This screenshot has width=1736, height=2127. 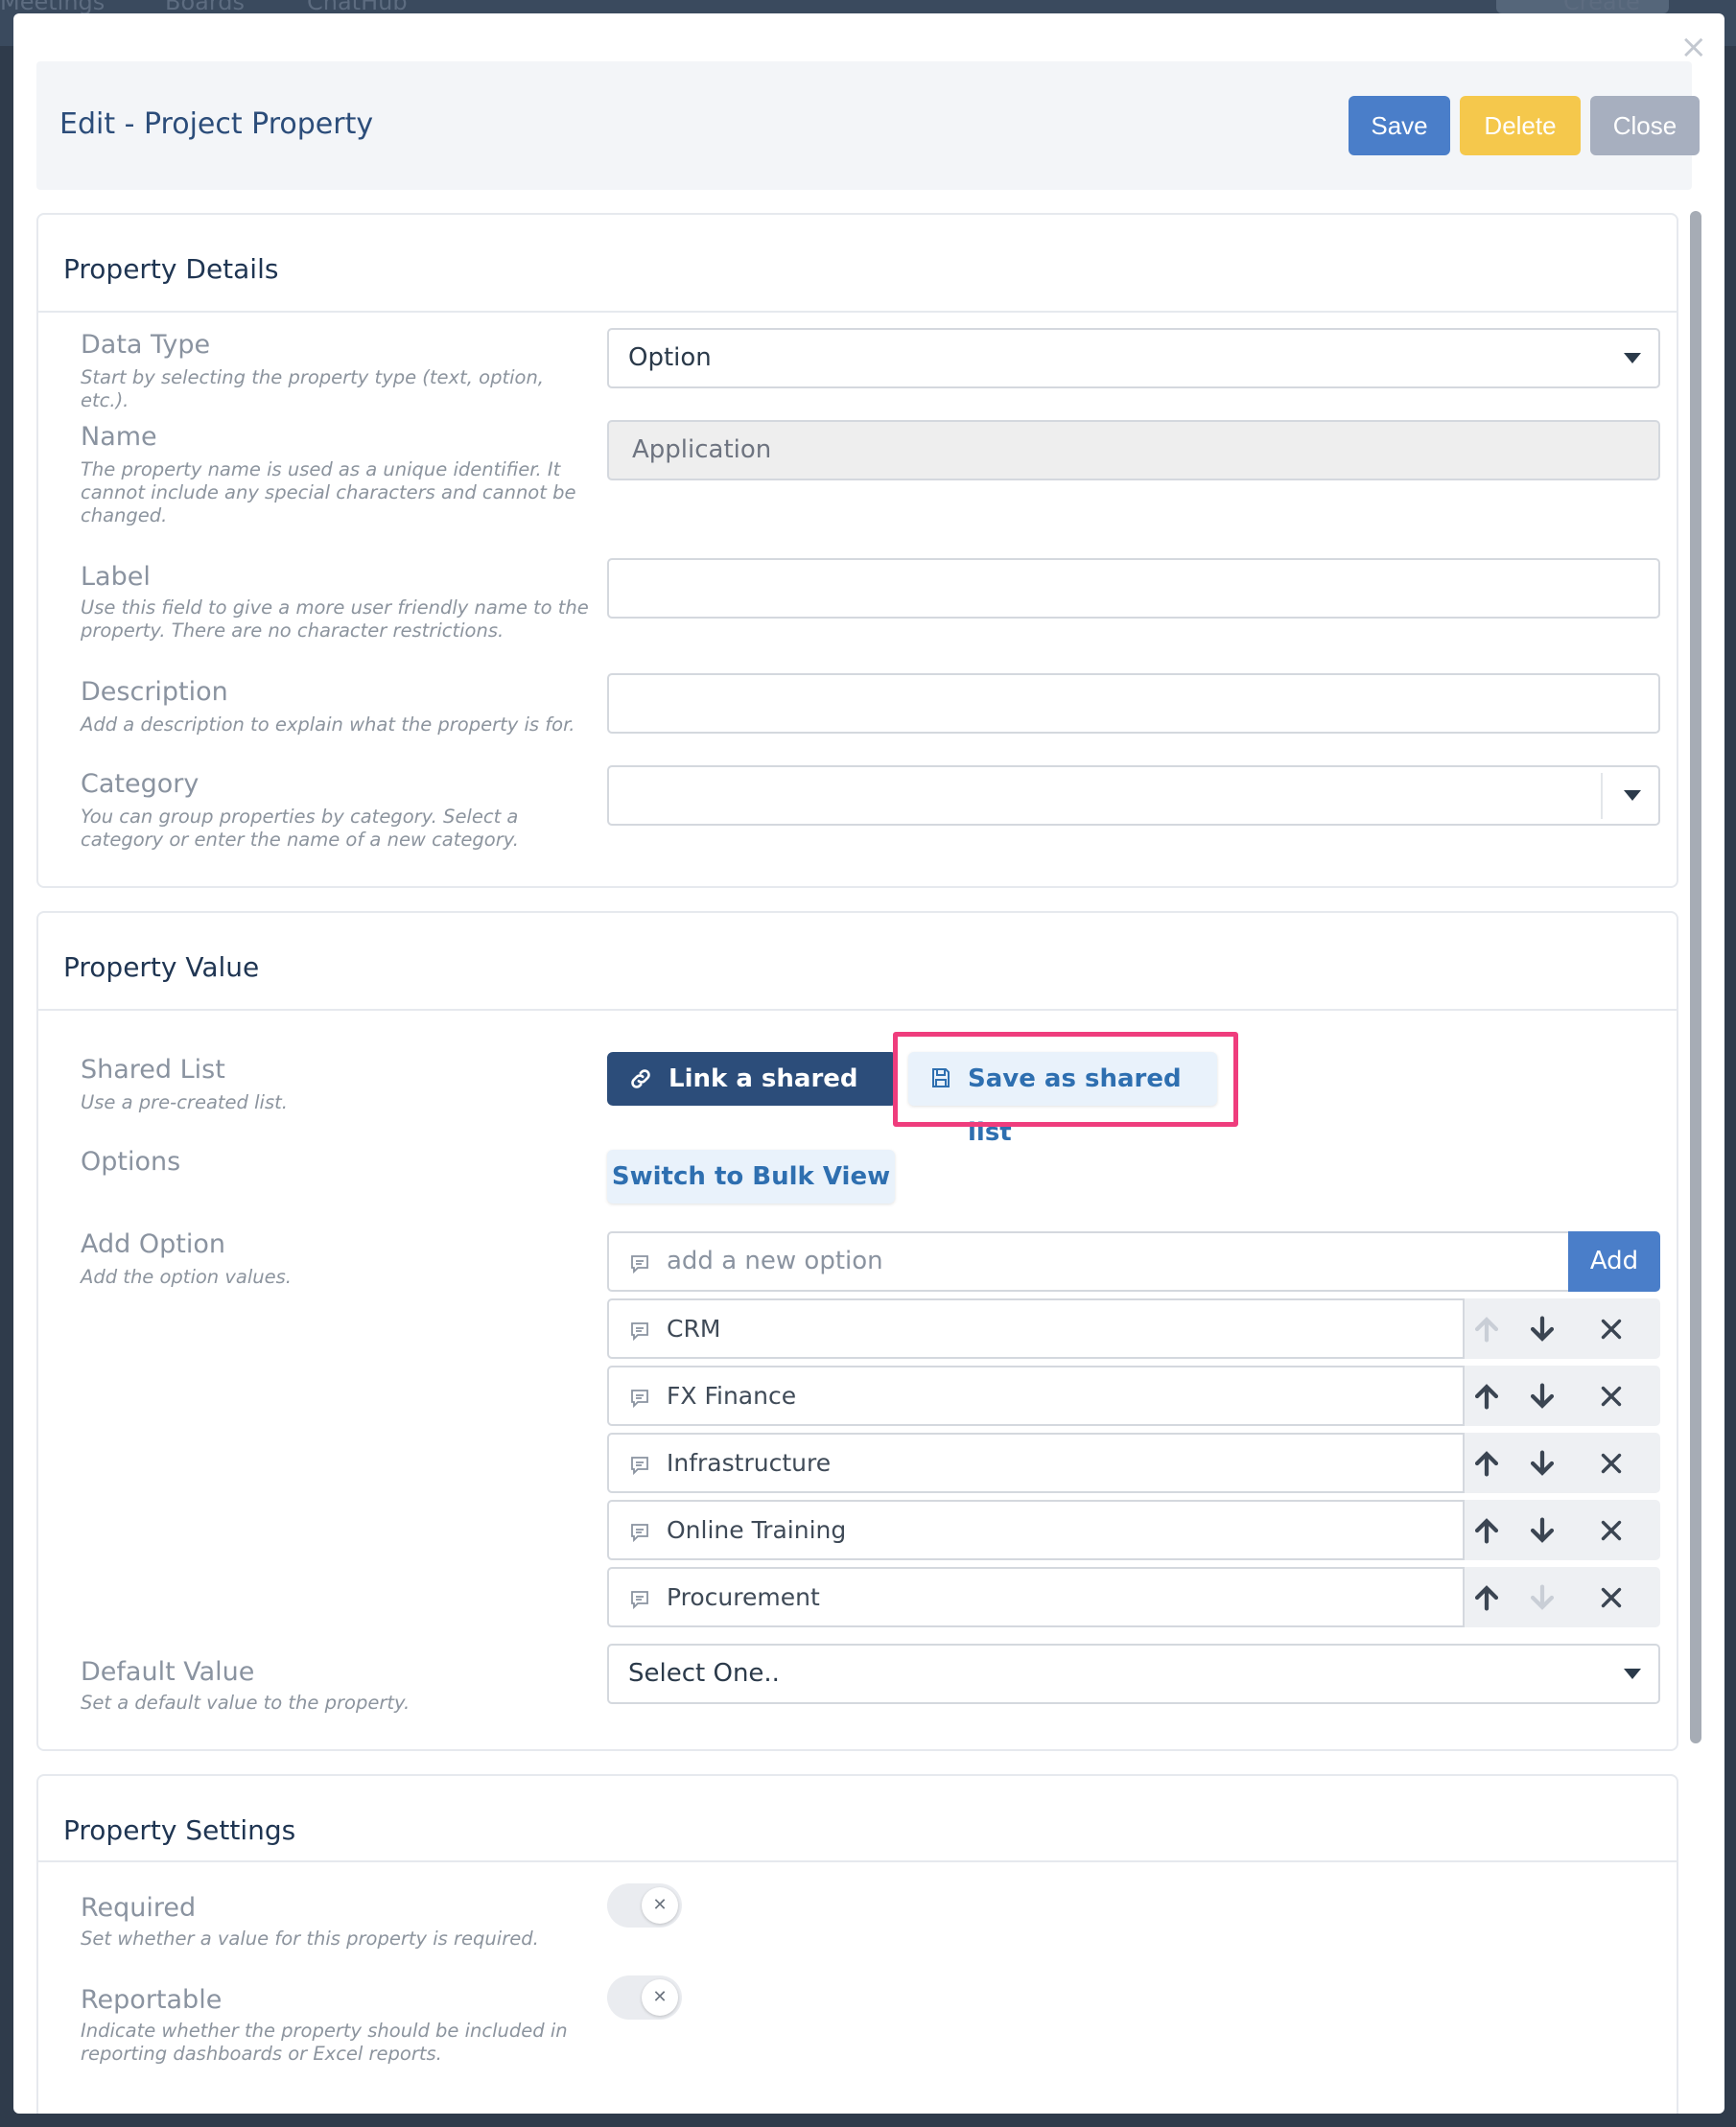 I want to click on link-shared-list-button: Link a shared list, so click(x=752, y=1099).